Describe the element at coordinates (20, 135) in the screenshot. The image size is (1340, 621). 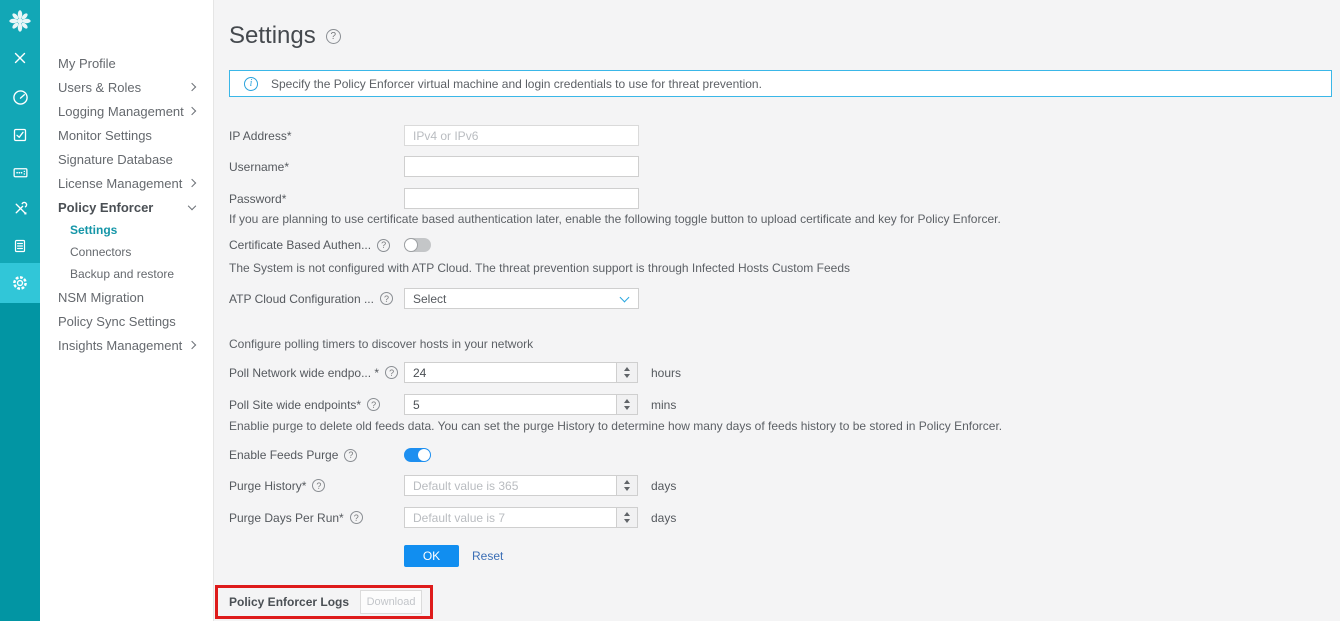
I see `tasks-icon` at that location.